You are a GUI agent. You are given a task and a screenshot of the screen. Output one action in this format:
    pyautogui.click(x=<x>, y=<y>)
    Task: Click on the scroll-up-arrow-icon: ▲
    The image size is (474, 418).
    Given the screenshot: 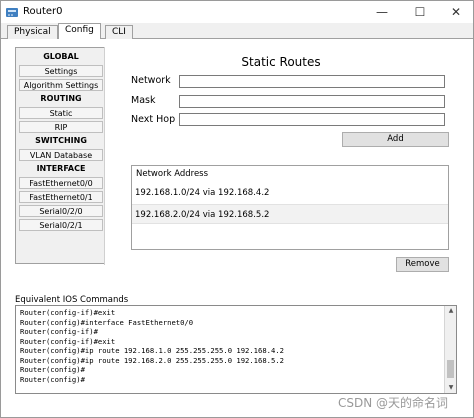 What is the action you would take?
    pyautogui.click(x=451, y=311)
    